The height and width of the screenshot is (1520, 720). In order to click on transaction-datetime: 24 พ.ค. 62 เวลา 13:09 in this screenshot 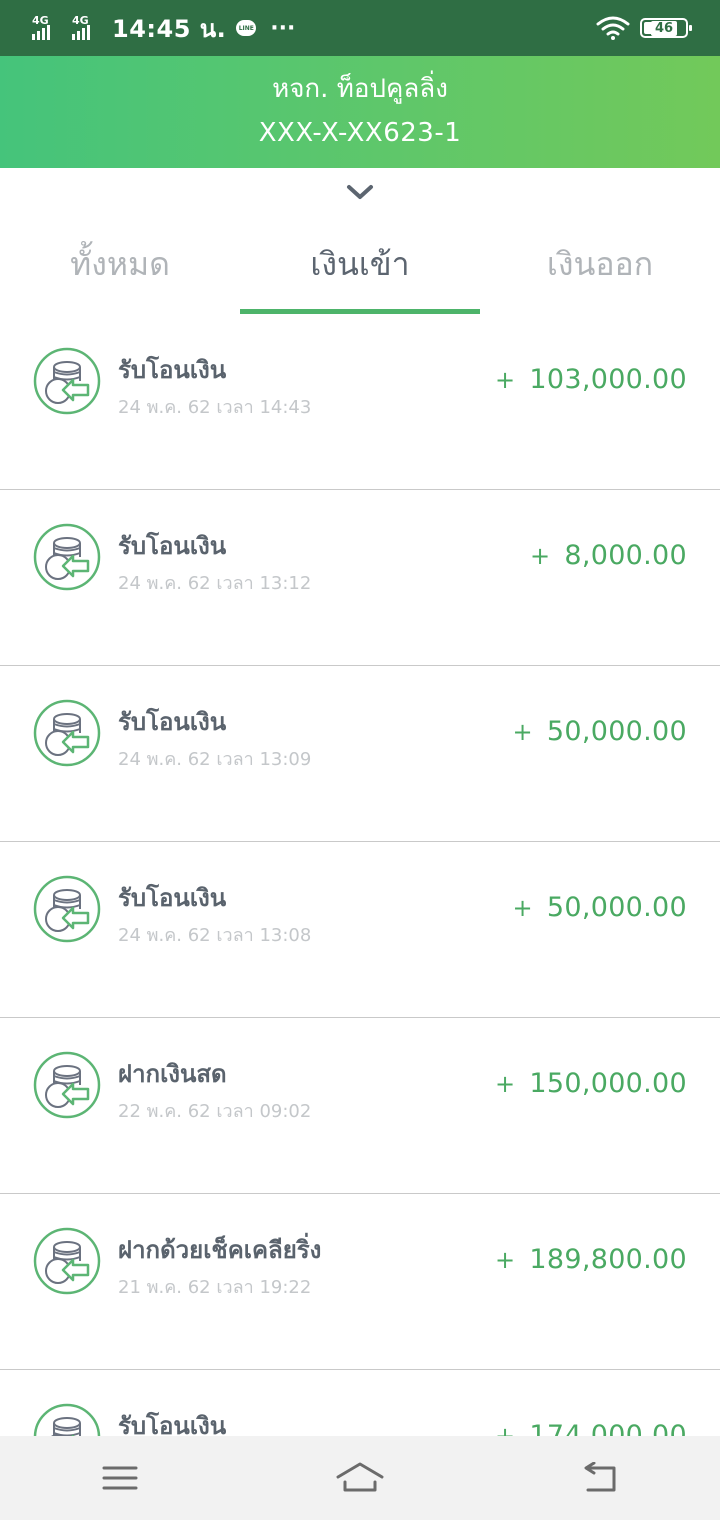, I will do `click(215, 759)`.